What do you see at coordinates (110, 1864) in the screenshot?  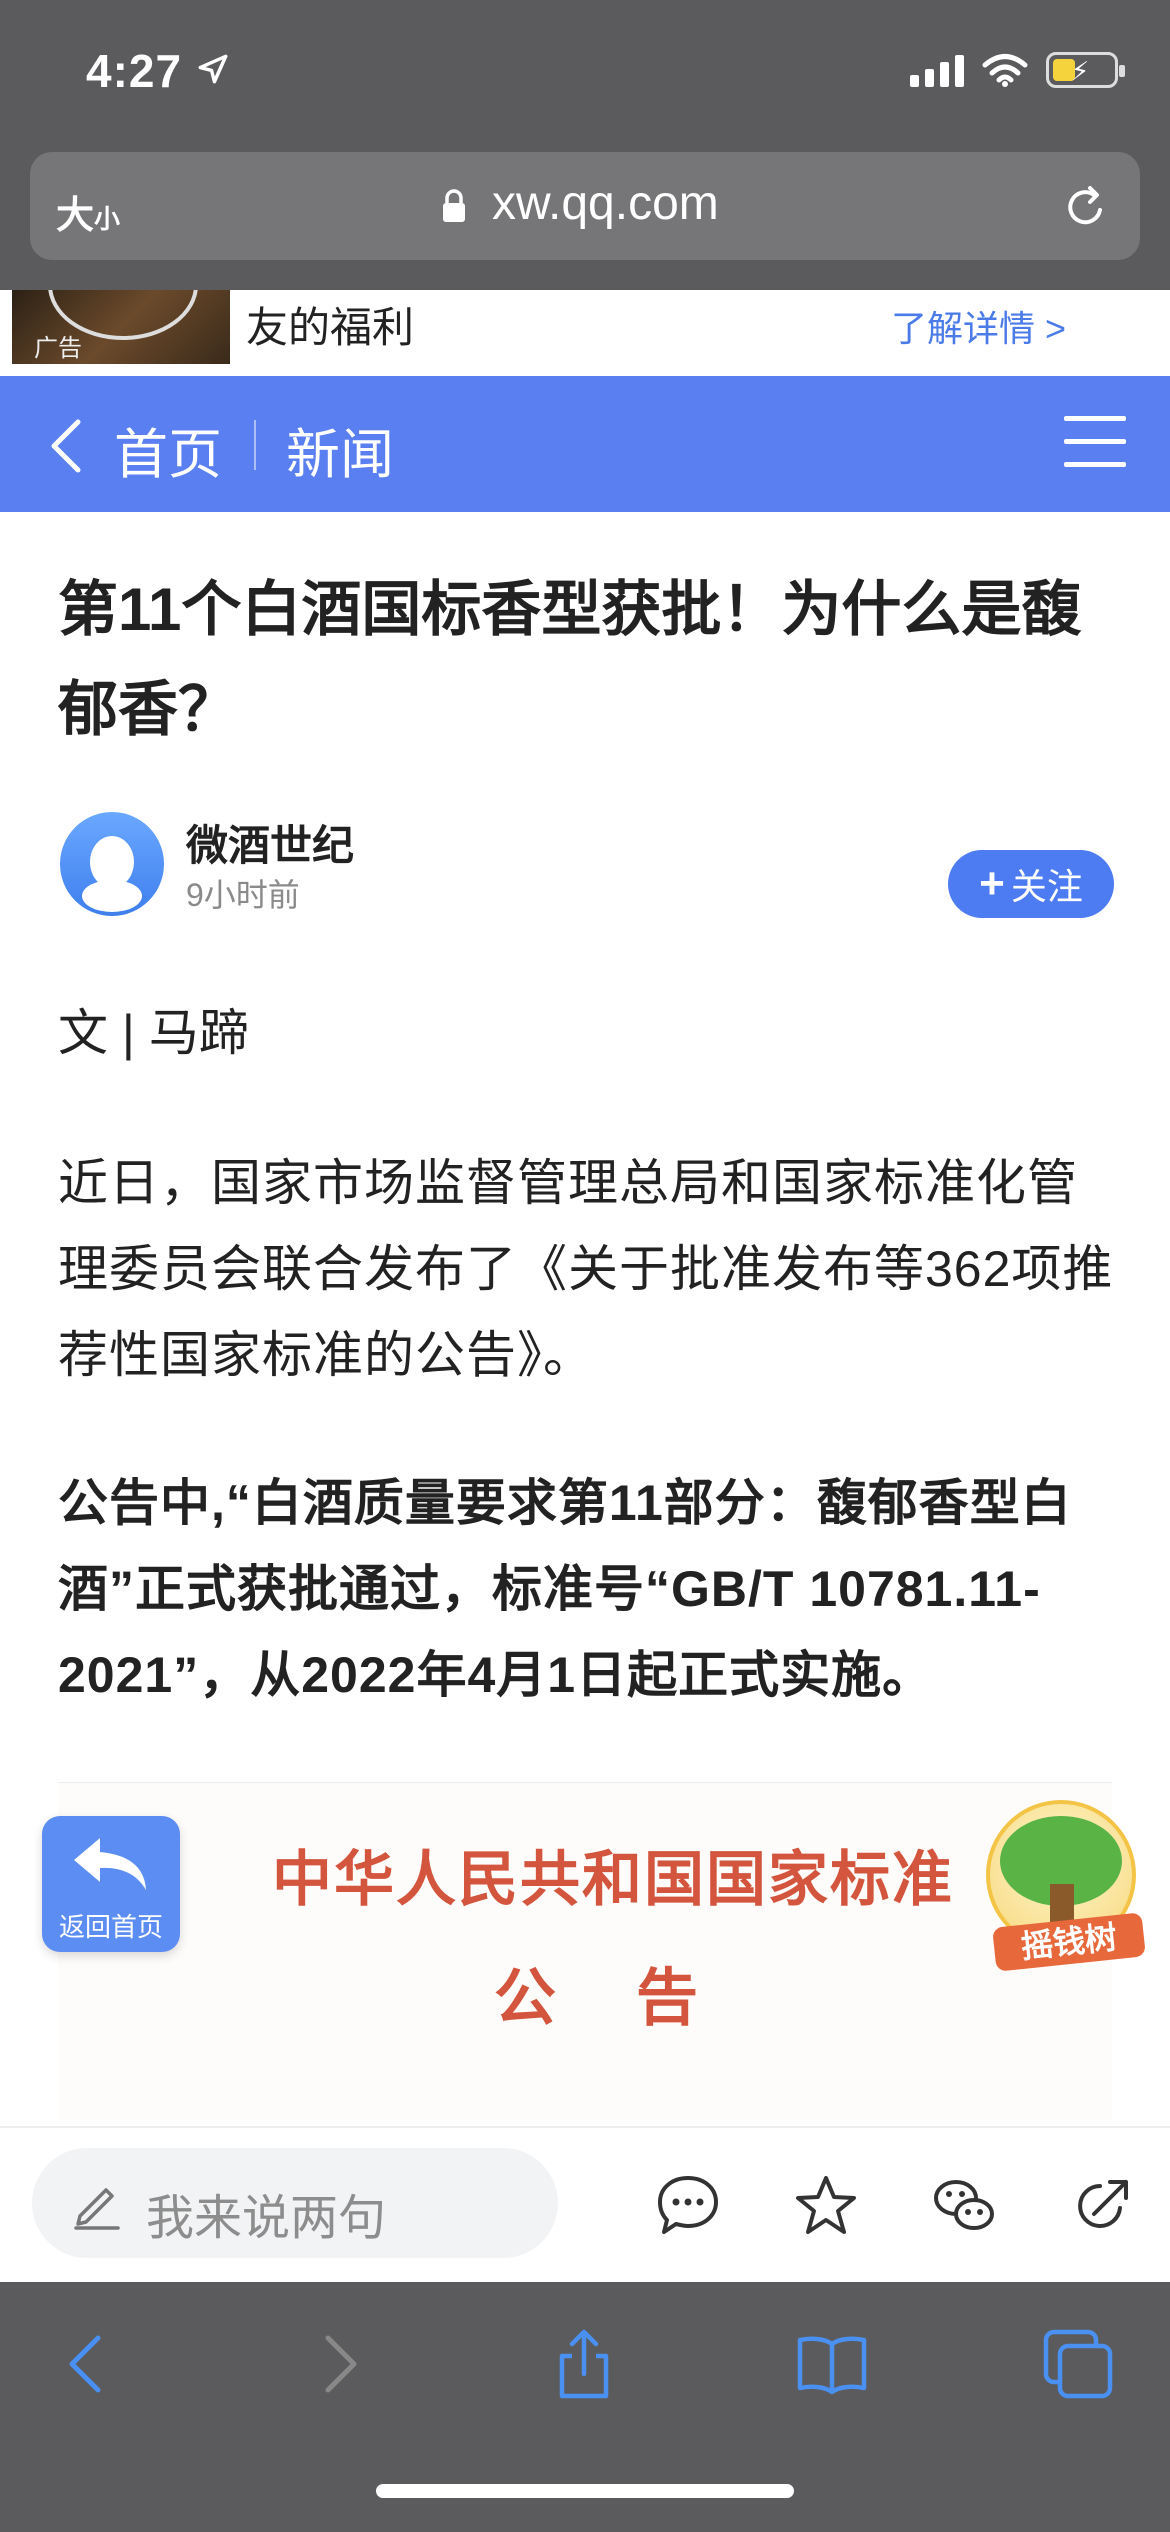 I see `return-arrow-icon` at bounding box center [110, 1864].